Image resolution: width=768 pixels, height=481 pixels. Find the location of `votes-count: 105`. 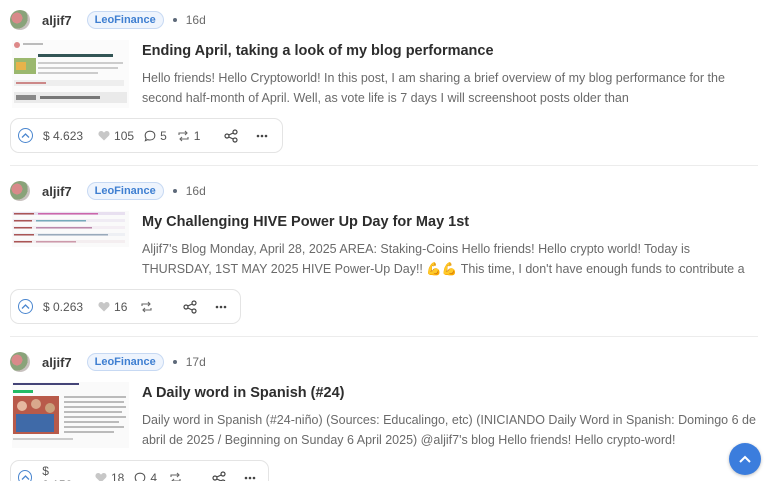

votes-count: 105 is located at coordinates (124, 135).